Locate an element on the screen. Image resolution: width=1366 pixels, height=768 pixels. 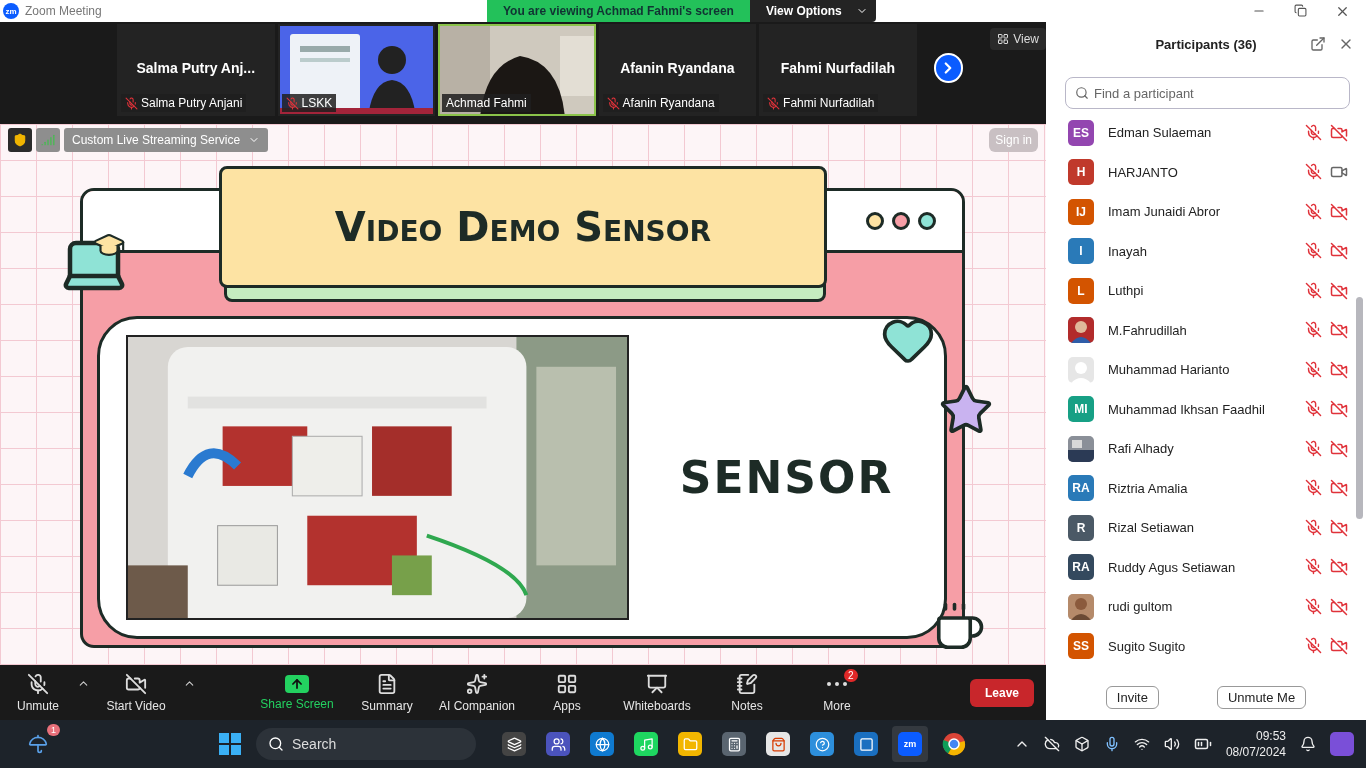
panel-title: Participants (36) is located at coordinates (1206, 44).